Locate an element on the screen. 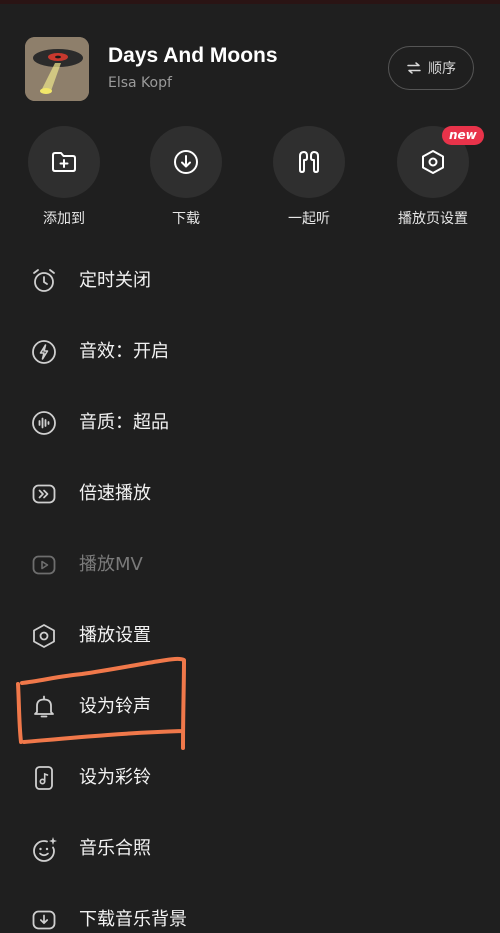  menu-item-playback-speed: 倍速播放 is located at coordinates (250, 493).